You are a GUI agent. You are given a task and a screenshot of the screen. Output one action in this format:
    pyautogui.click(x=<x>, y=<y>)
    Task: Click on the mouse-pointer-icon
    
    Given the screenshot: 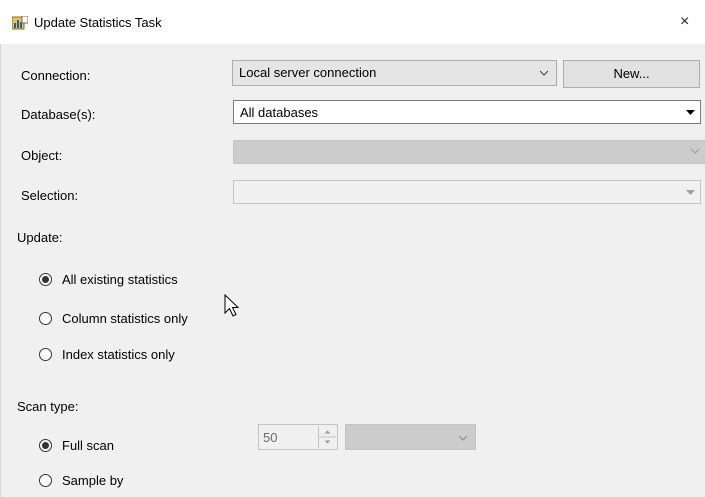 What is the action you would take?
    pyautogui.click(x=232, y=305)
    